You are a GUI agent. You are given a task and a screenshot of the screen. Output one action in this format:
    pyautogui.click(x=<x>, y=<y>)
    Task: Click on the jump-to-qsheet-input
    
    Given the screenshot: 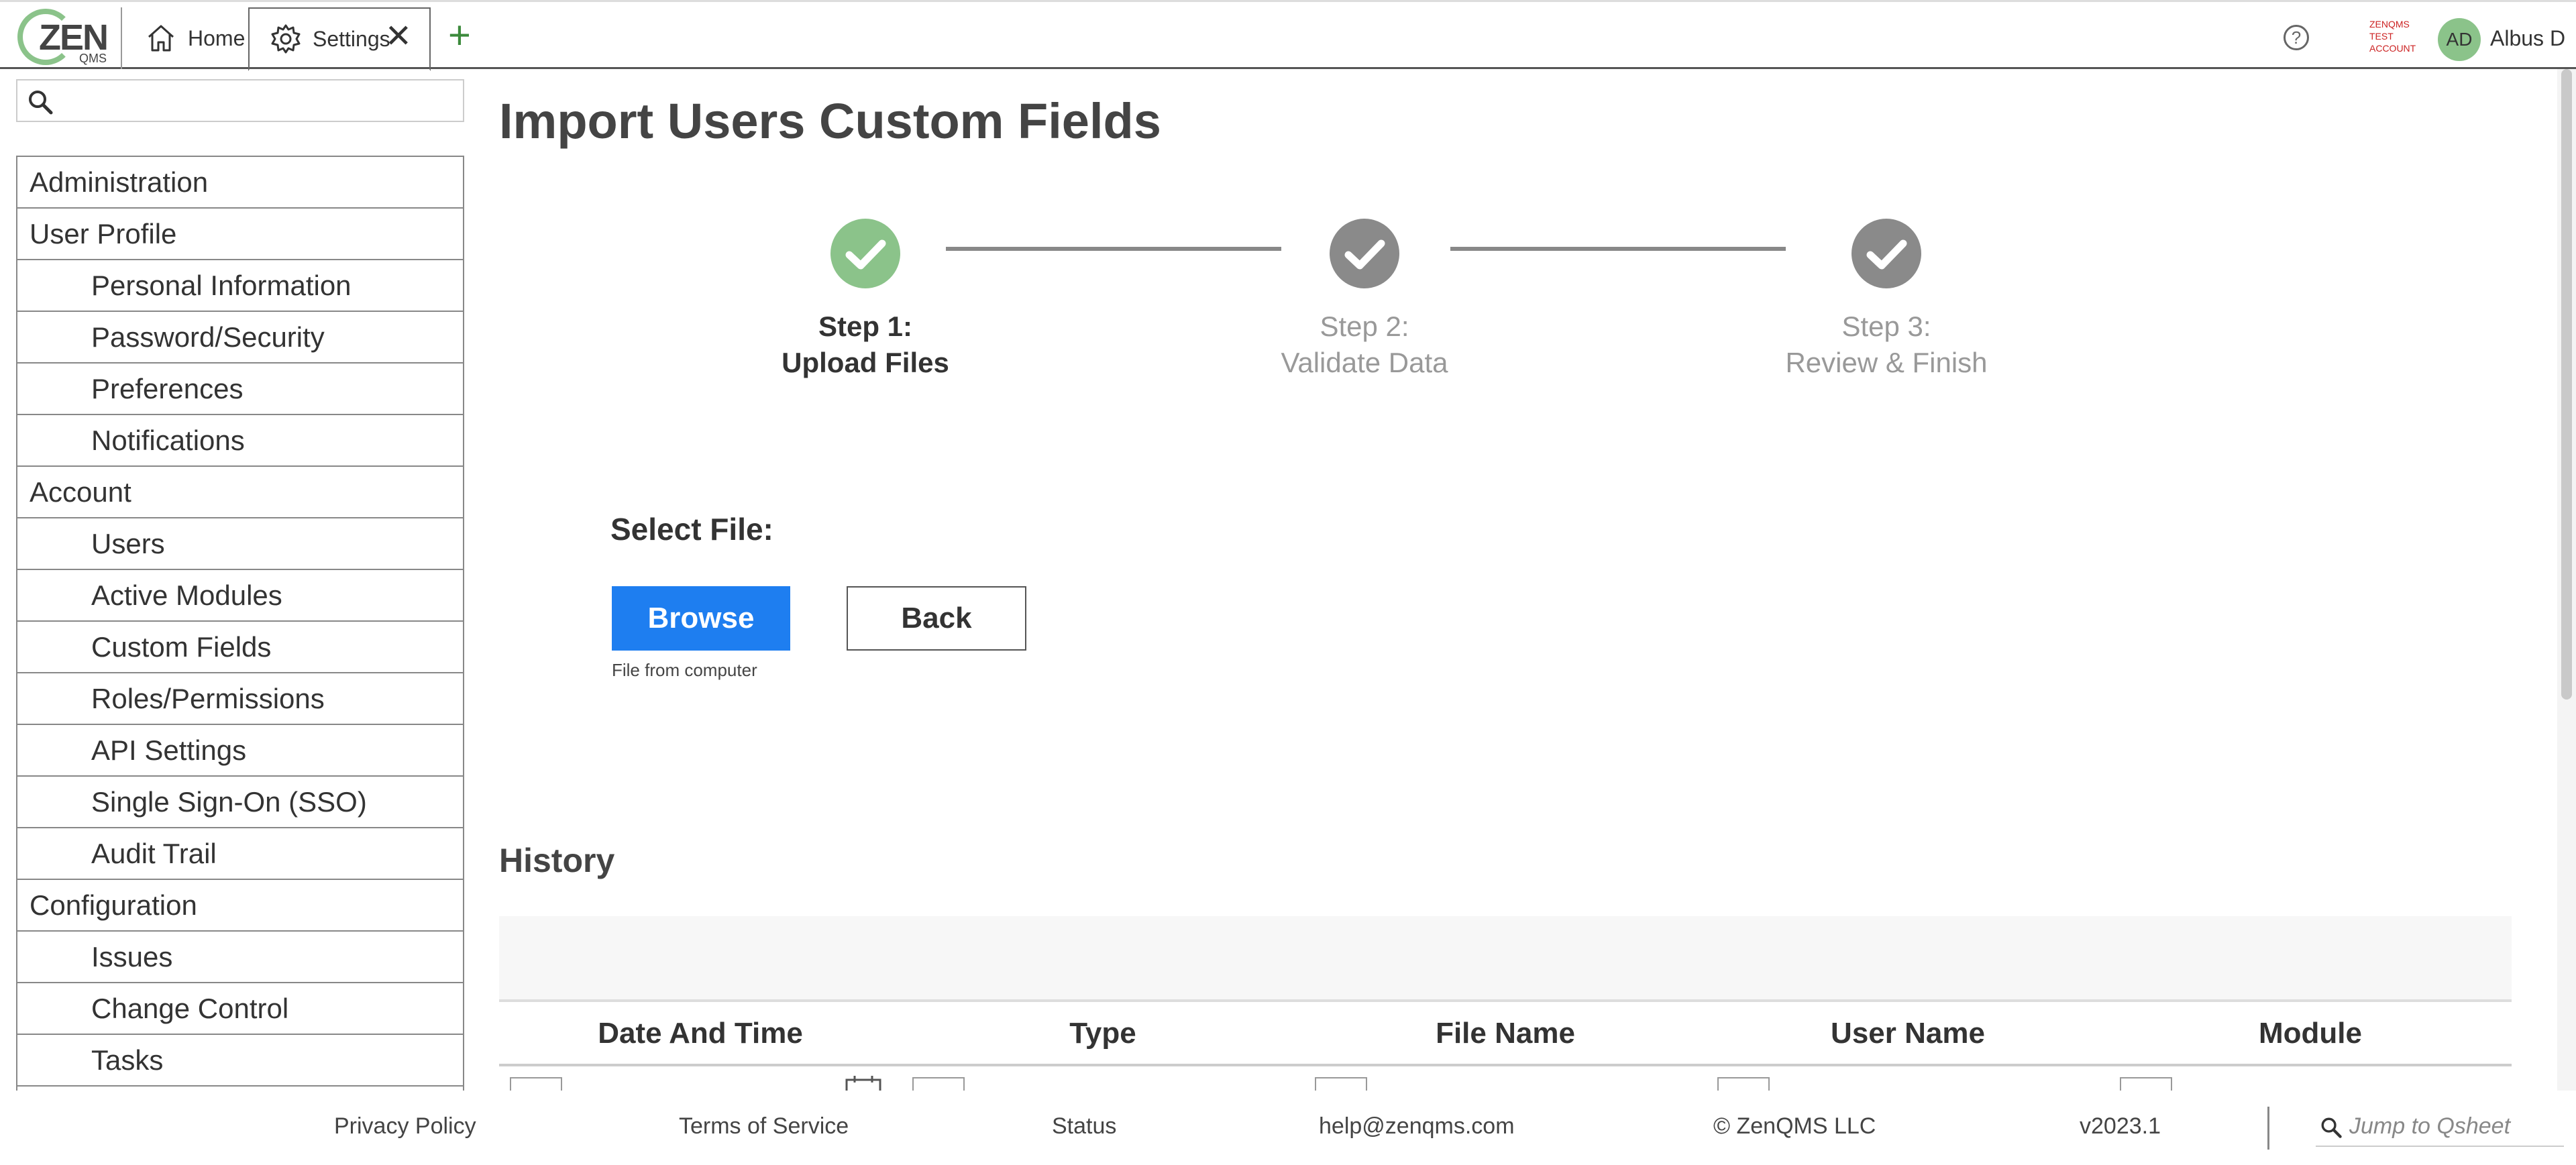 What is the action you would take?
    pyautogui.click(x=2453, y=1126)
    